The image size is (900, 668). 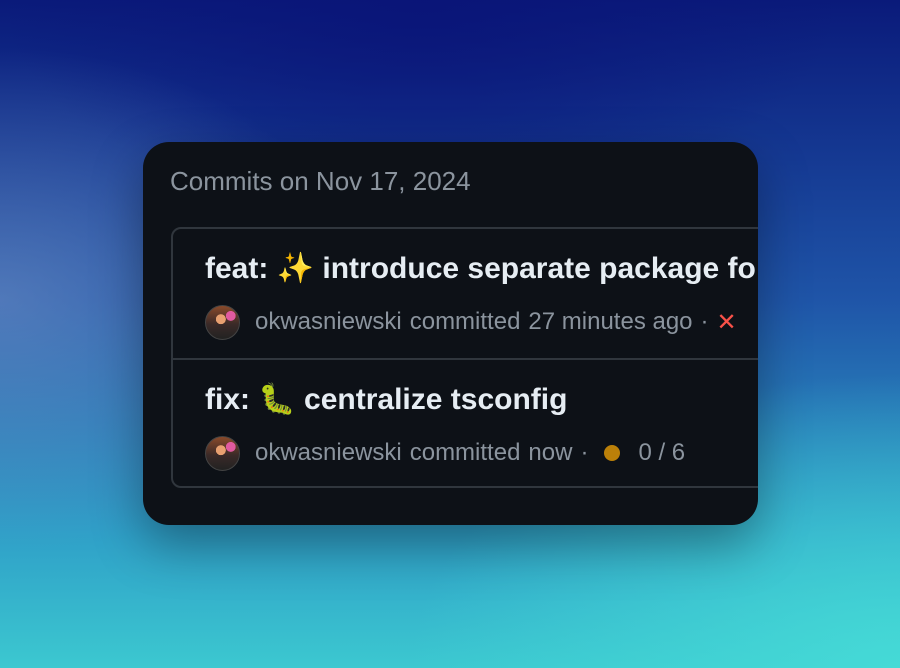 I want to click on commit-prefix: feat:, so click(x=237, y=268).